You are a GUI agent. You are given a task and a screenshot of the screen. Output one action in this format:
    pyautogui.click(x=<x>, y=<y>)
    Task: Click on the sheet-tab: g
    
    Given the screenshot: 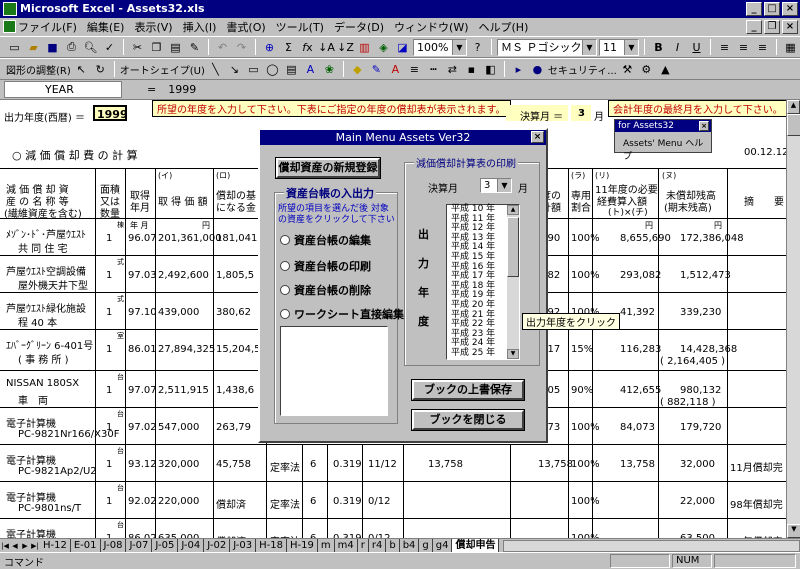 What is the action you would take?
    pyautogui.click(x=426, y=545)
    